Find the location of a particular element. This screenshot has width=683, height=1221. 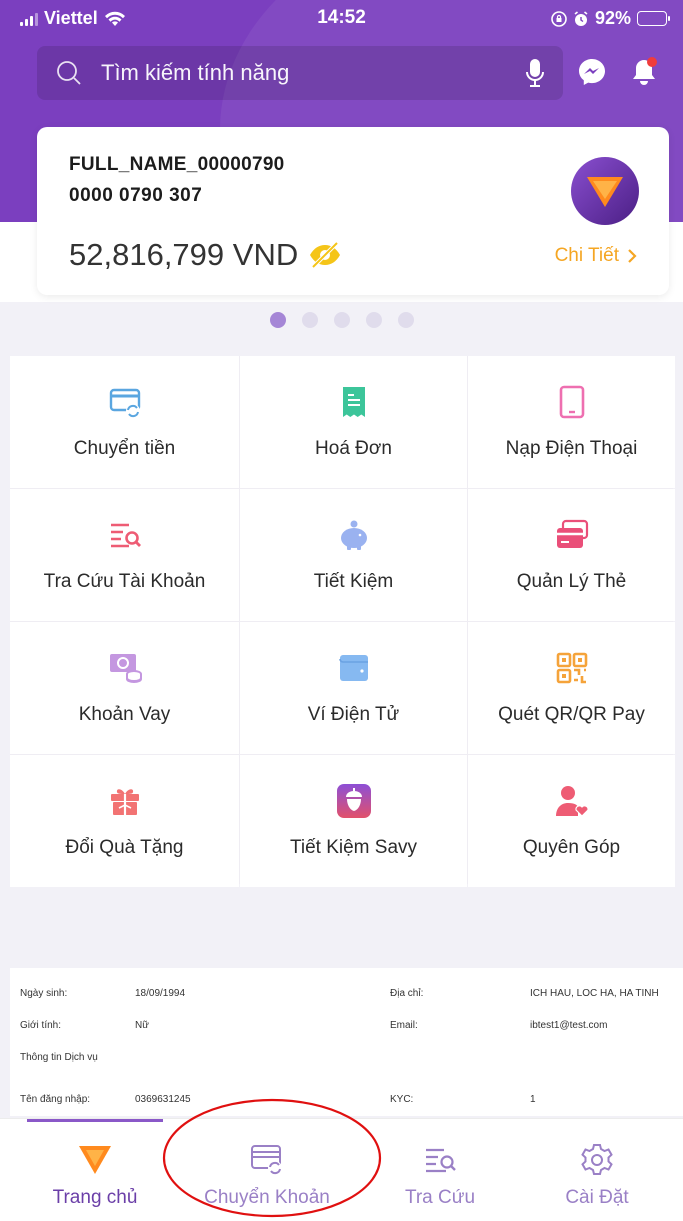

service-info-heading: Thông tin Dịch vụ is located at coordinates (59, 1057).